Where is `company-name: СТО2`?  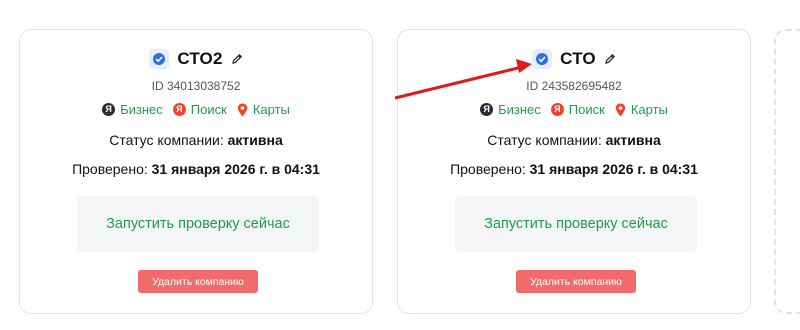 company-name: СТО2 is located at coordinates (200, 58).